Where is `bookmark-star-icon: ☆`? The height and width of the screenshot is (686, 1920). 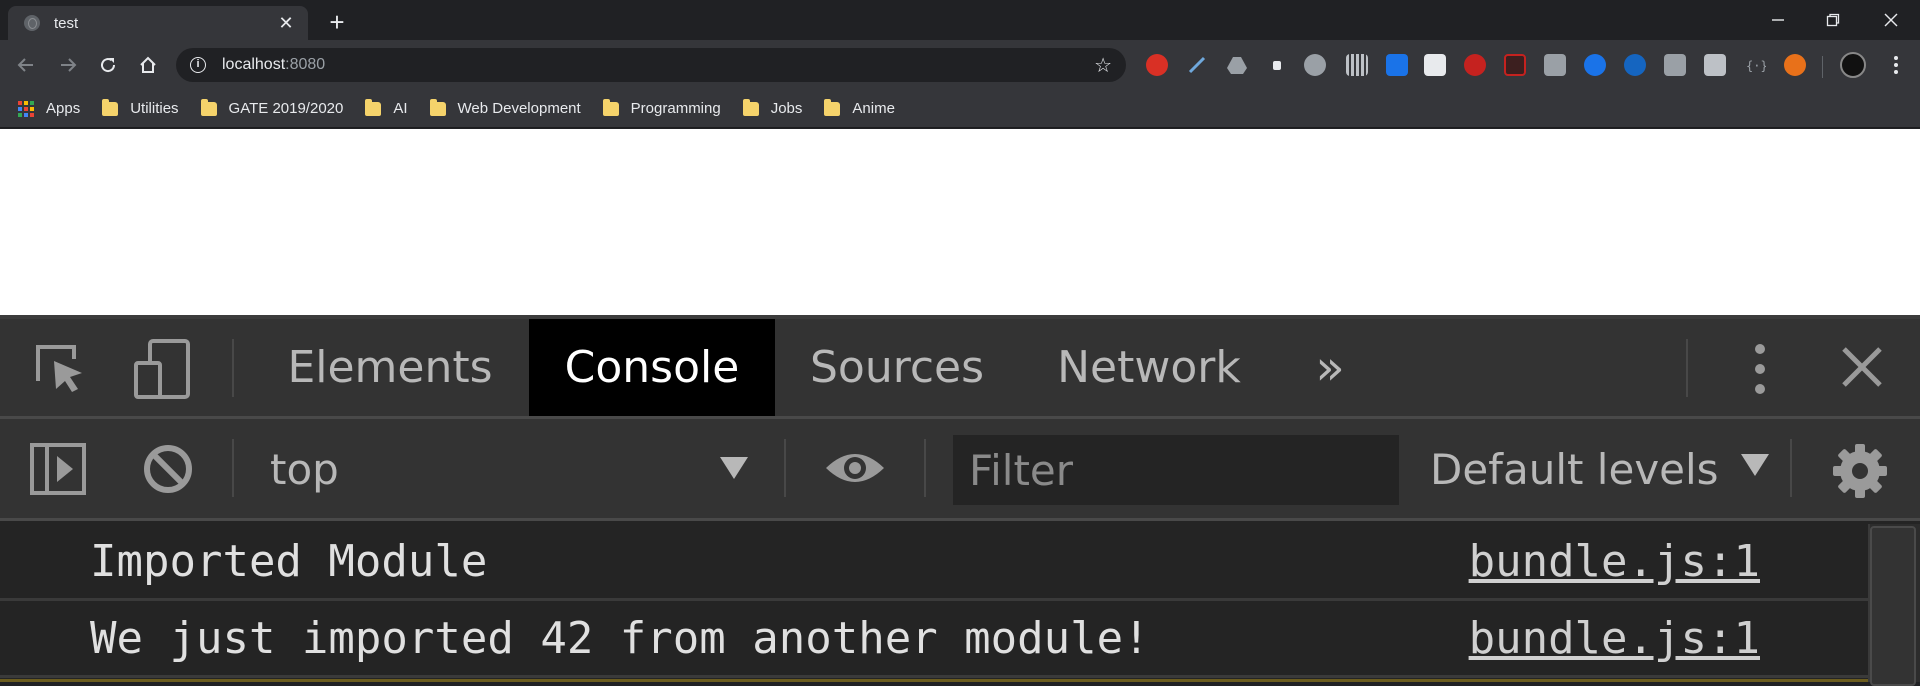 bookmark-star-icon: ☆ is located at coordinates (1103, 65).